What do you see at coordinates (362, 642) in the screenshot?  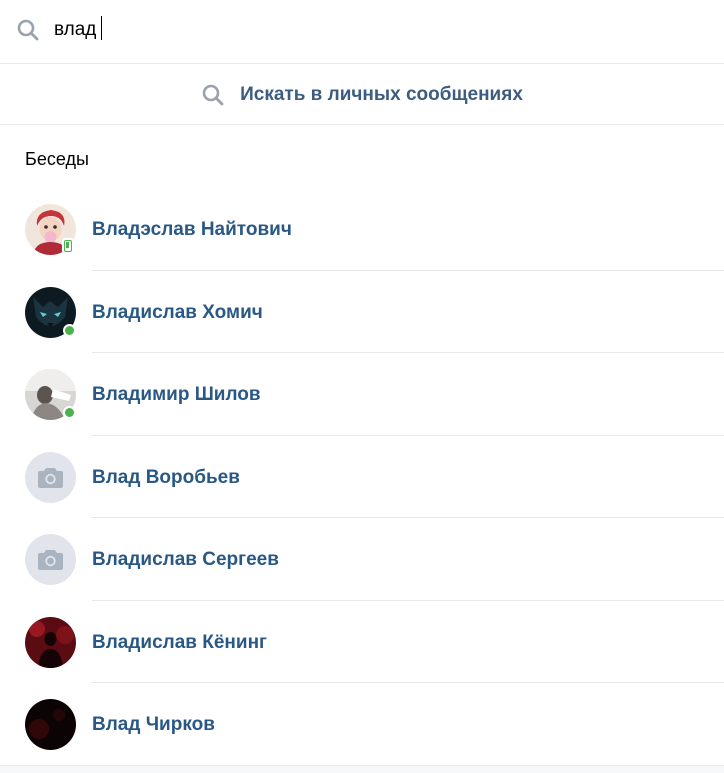 I see `list-item: Владислав Кёнинг` at bounding box center [362, 642].